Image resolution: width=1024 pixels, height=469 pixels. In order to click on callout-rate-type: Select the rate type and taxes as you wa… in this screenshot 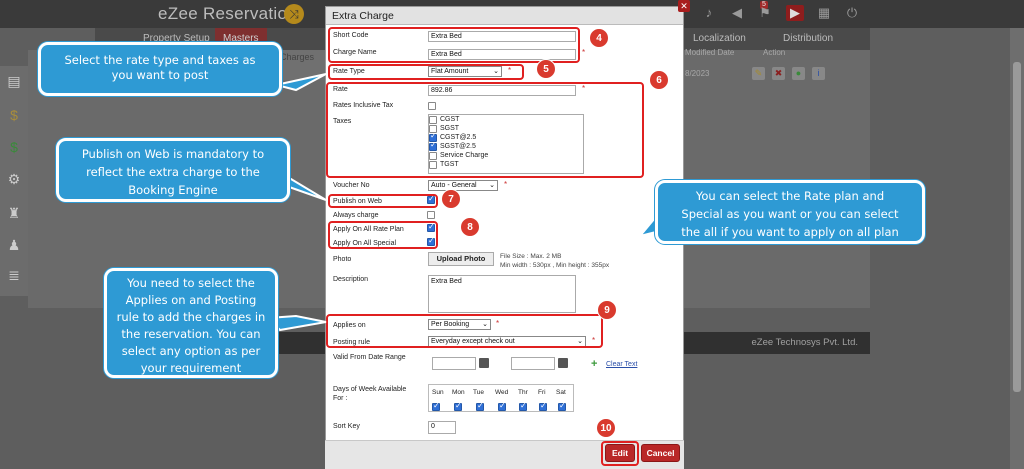, I will do `click(160, 69)`.